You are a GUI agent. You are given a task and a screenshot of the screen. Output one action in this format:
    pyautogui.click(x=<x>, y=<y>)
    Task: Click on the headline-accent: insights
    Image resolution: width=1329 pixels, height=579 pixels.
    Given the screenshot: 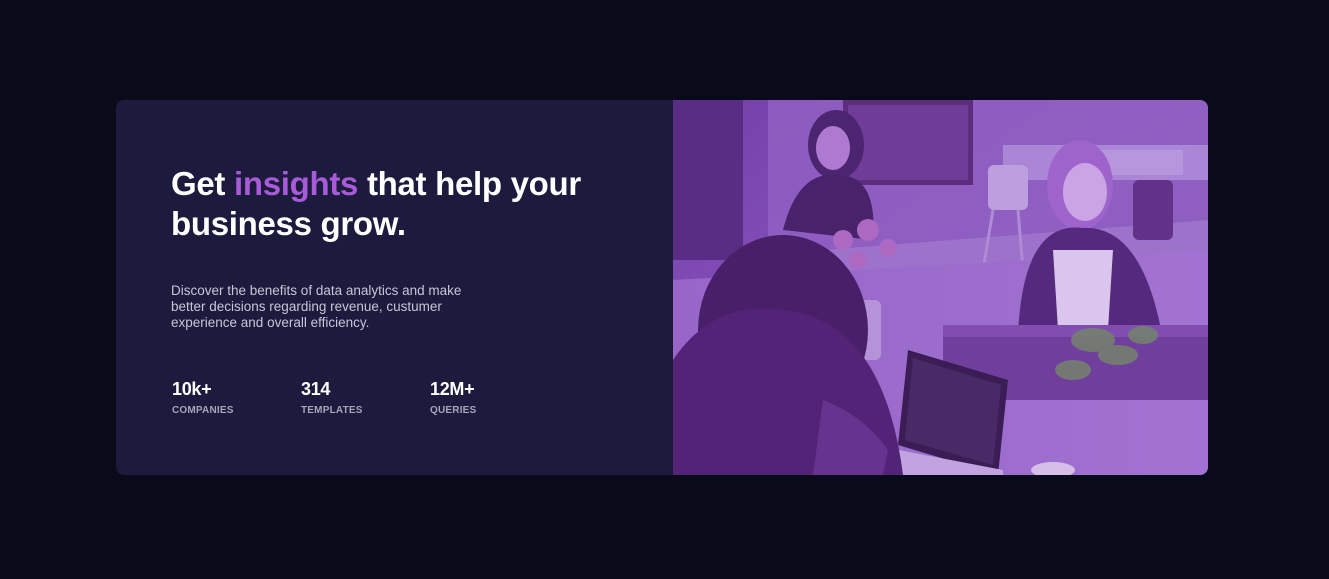 What is the action you would take?
    pyautogui.click(x=296, y=183)
    